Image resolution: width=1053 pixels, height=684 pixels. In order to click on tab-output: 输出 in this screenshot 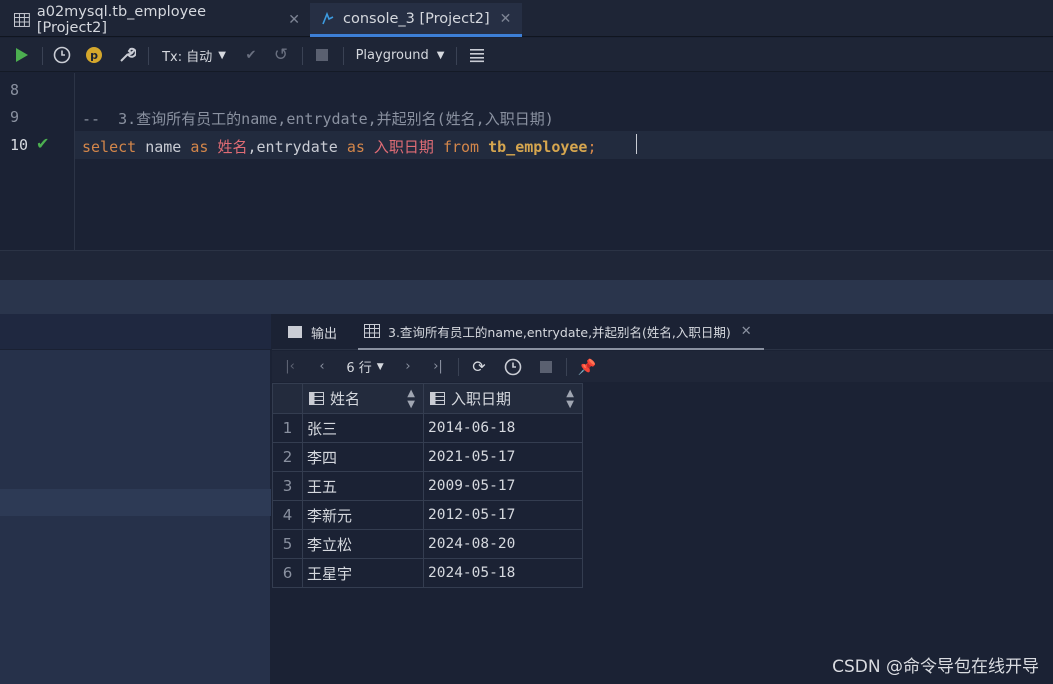, I will do `click(312, 332)`.